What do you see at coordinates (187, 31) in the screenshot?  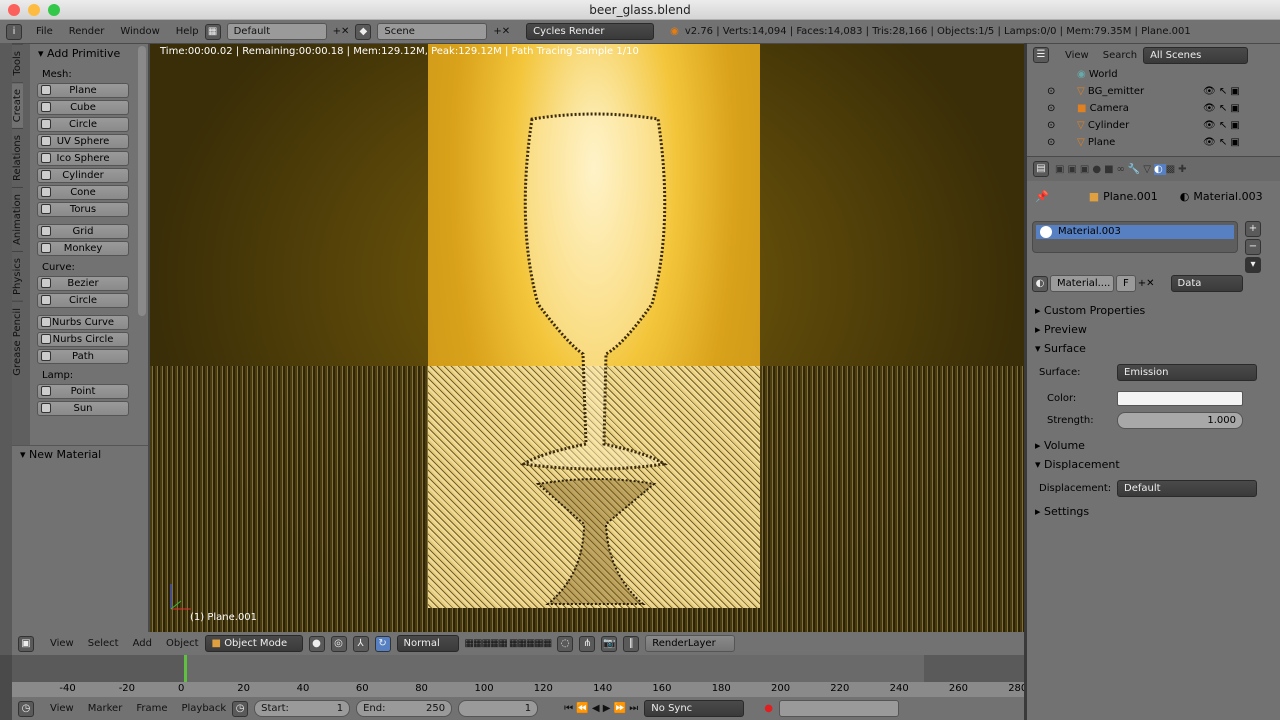 I see `menu-help: Help` at bounding box center [187, 31].